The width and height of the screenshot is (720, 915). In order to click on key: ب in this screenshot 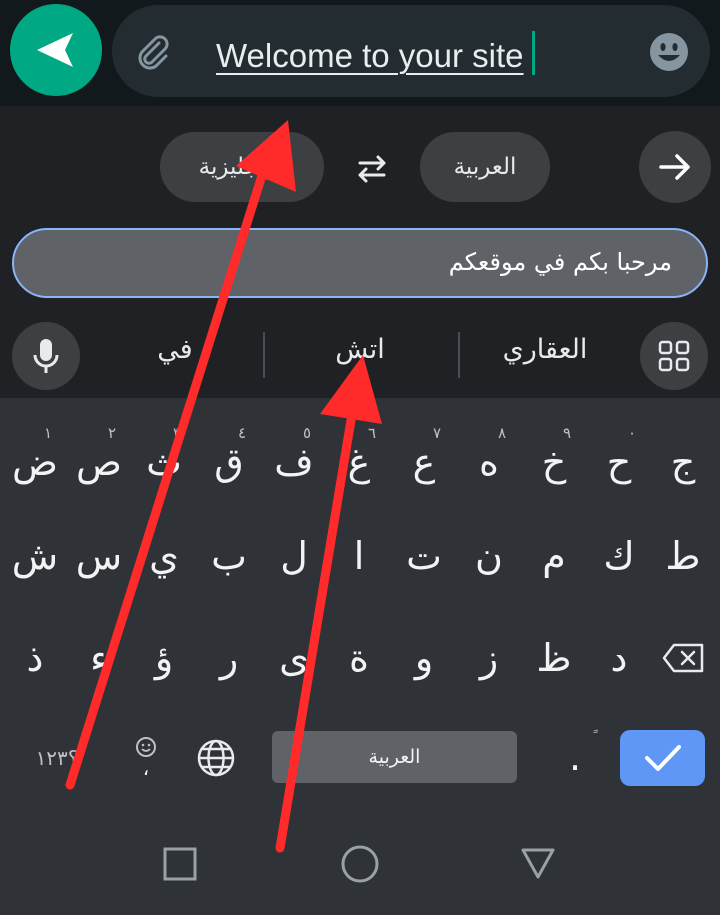, I will do `click(229, 556)`.